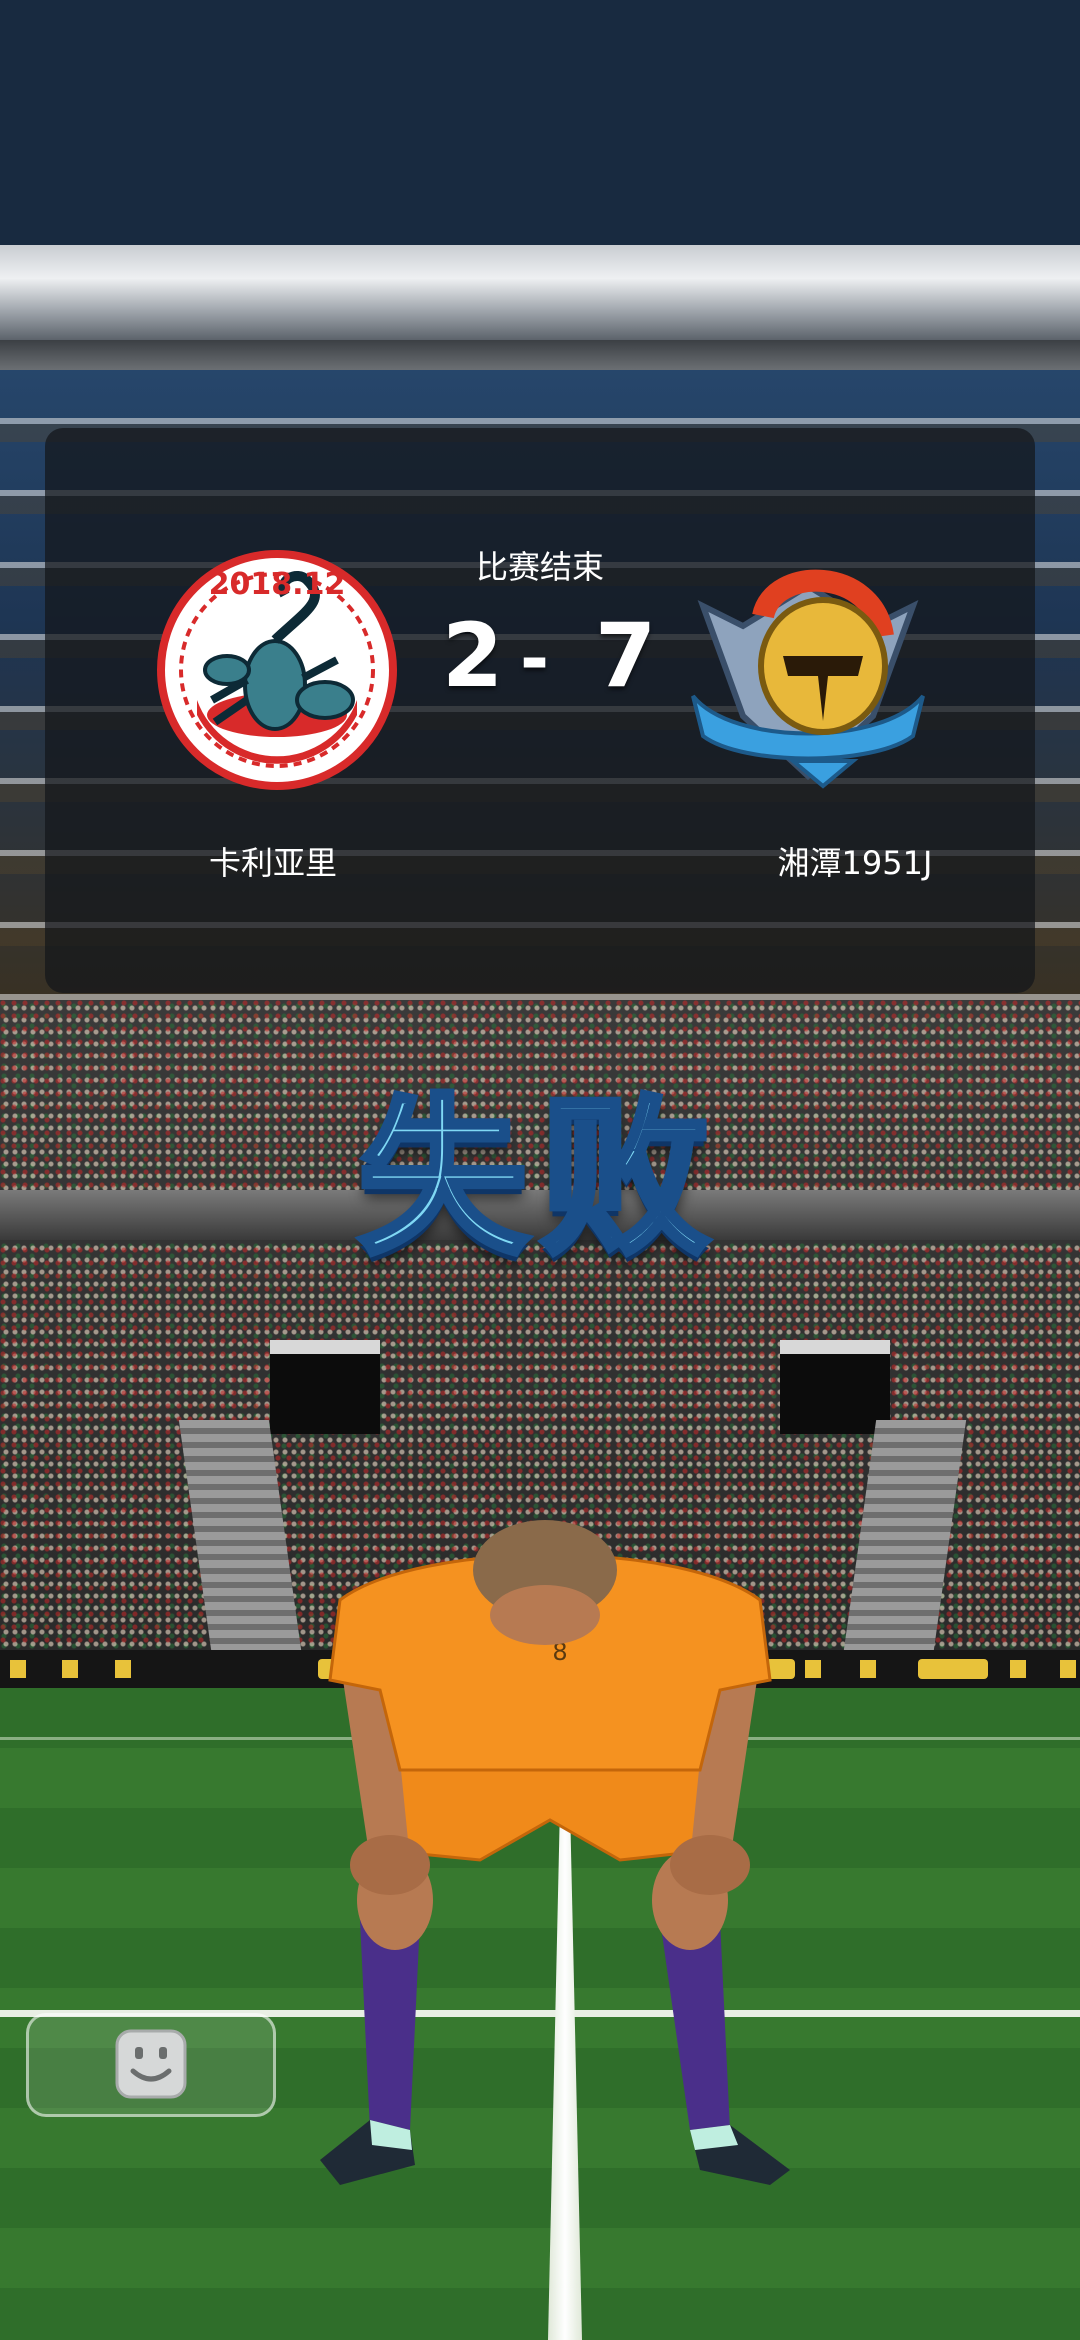  Describe the element at coordinates (626, 655) in the screenshot. I see `away-score: 7` at that location.